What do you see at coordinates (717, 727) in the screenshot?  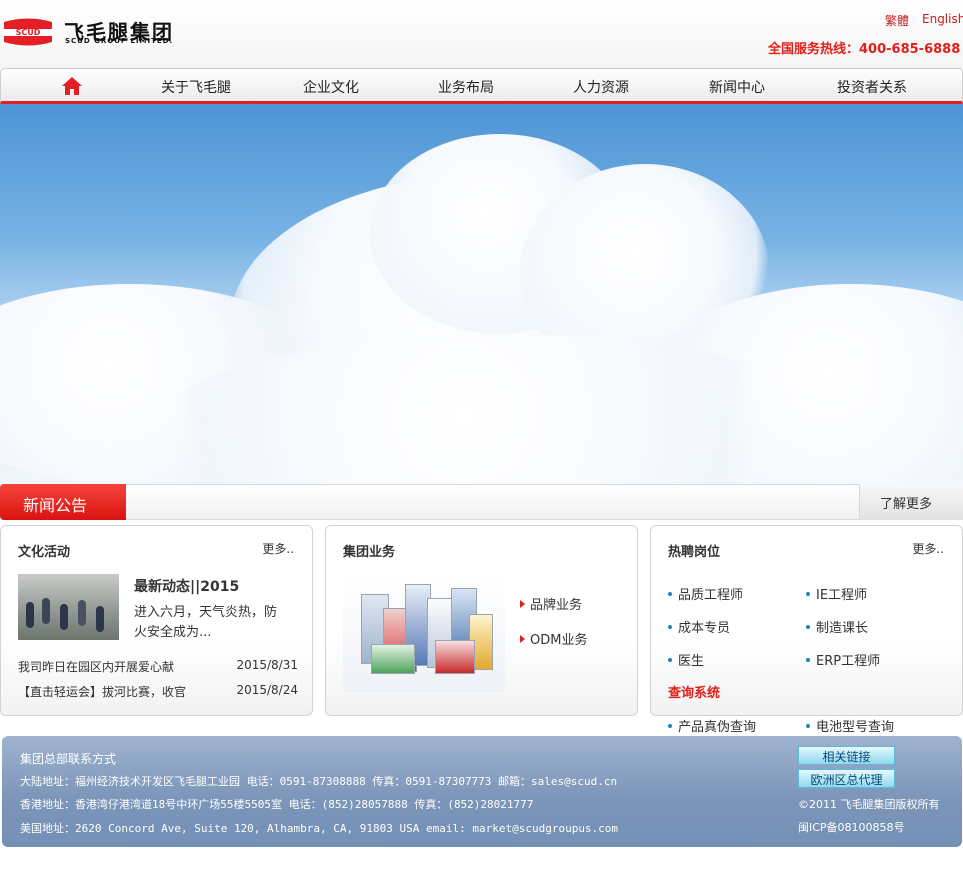 I see `query-label: 产品真伪查询` at bounding box center [717, 727].